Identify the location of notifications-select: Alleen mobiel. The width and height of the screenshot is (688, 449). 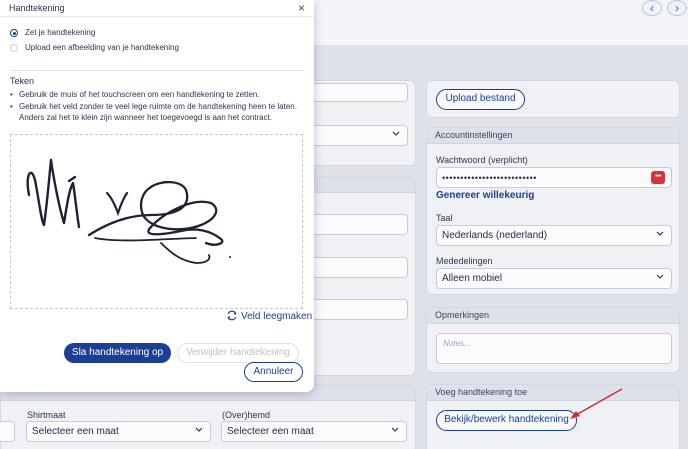
(554, 278).